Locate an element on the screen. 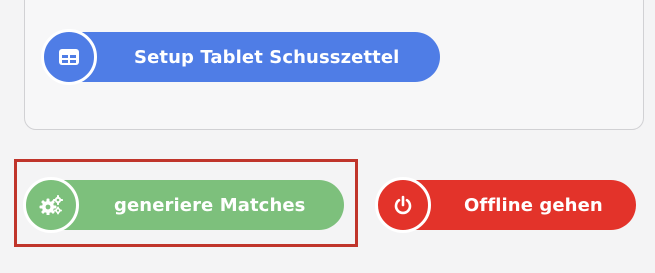  table-icon is located at coordinates (69, 57).